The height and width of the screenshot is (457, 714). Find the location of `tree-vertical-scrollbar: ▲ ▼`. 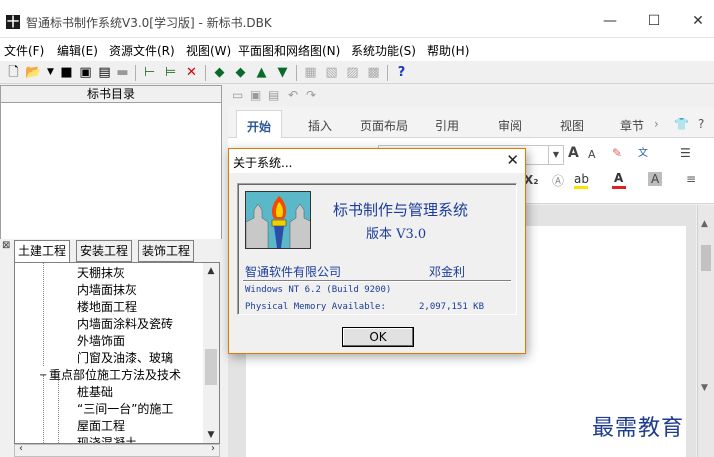

tree-vertical-scrollbar: ▲ ▼ is located at coordinates (211, 353).